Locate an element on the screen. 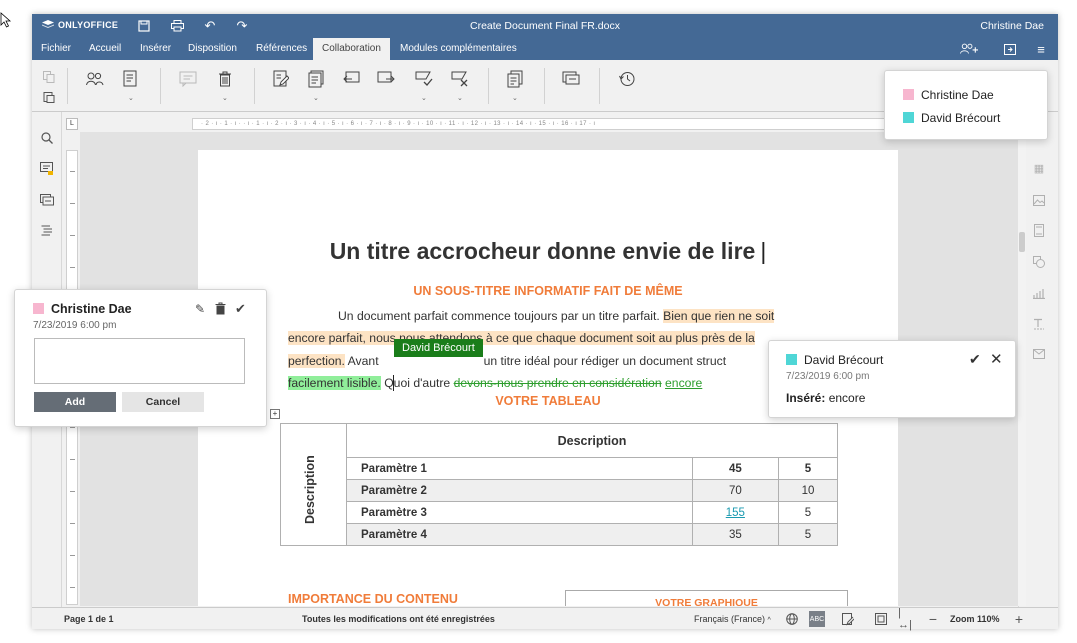 This screenshot has height=643, width=1077. accept-change-icon: ⌄ is located at coordinates (424, 85).